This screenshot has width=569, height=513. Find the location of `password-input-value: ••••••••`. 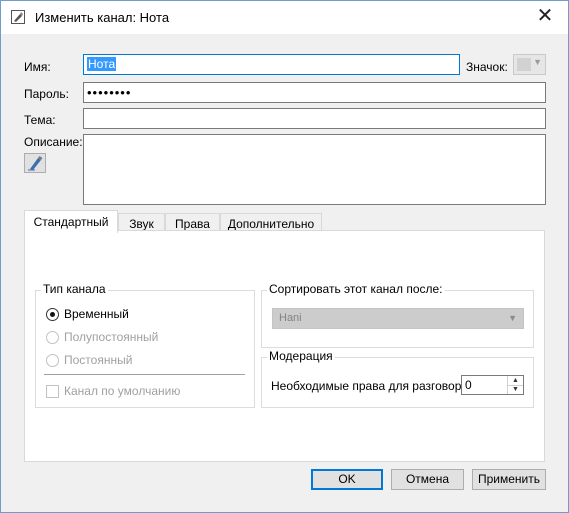

password-input-value: •••••••• is located at coordinates (109, 92).